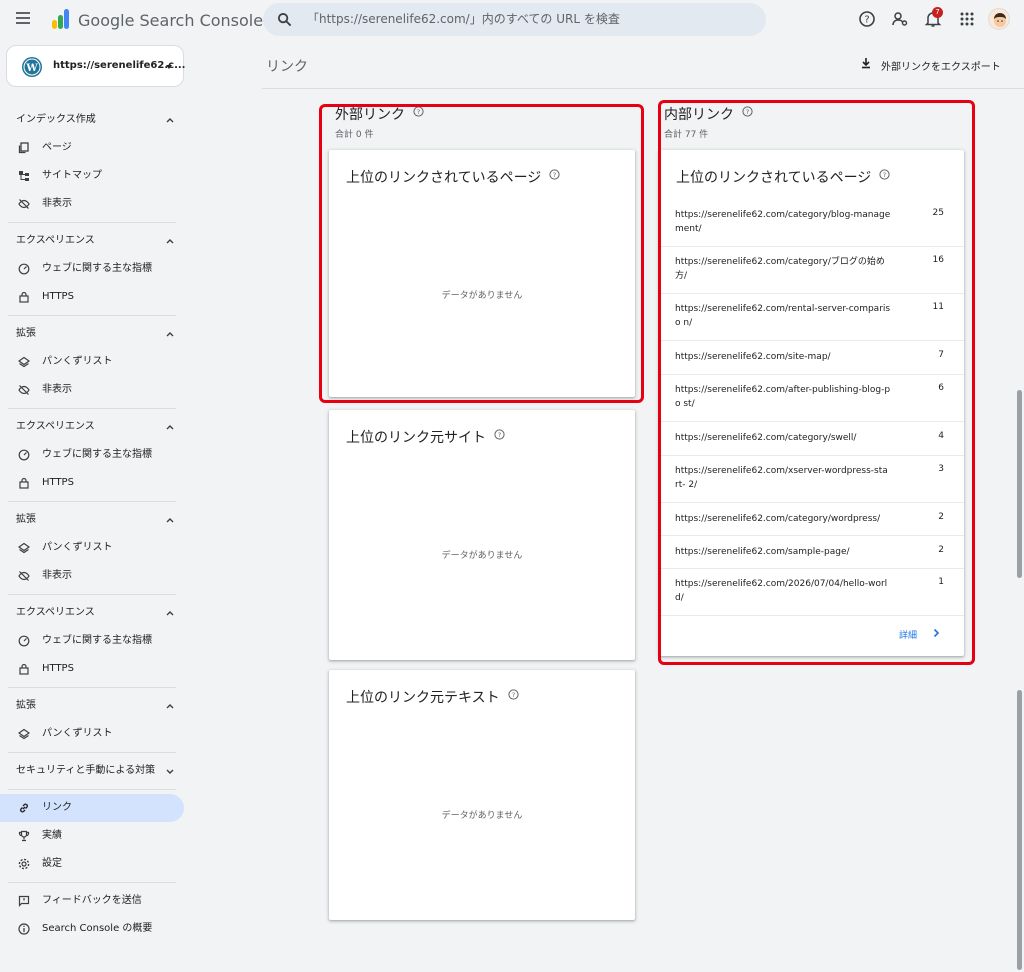  What do you see at coordinates (354, 135) in the screenshot?
I see `external-links-total: 合計 0 件` at bounding box center [354, 135].